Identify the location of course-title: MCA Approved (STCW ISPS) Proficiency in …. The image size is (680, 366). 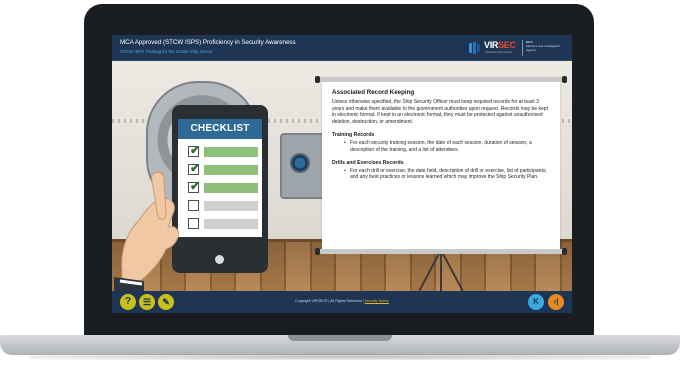
(208, 42).